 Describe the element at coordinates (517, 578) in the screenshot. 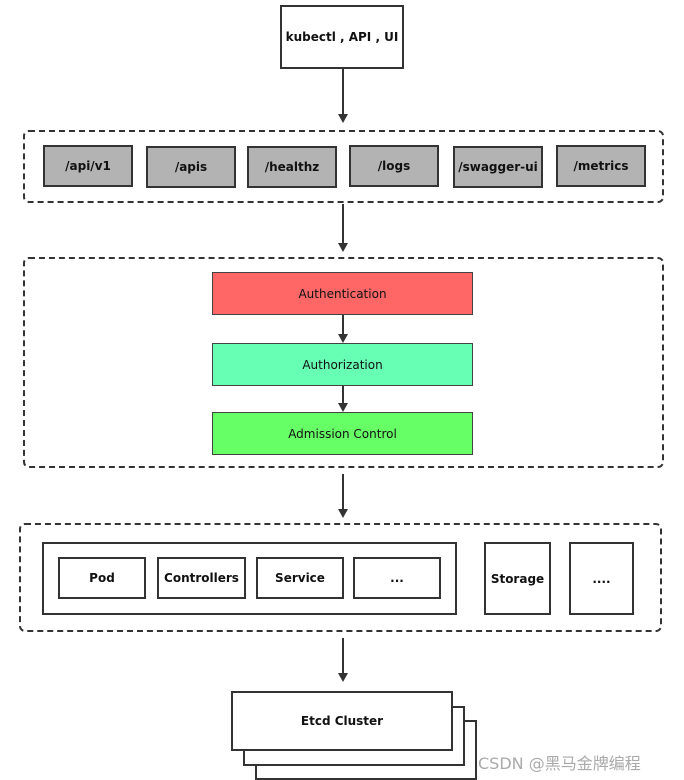

I see `storage-box: Storage` at that location.